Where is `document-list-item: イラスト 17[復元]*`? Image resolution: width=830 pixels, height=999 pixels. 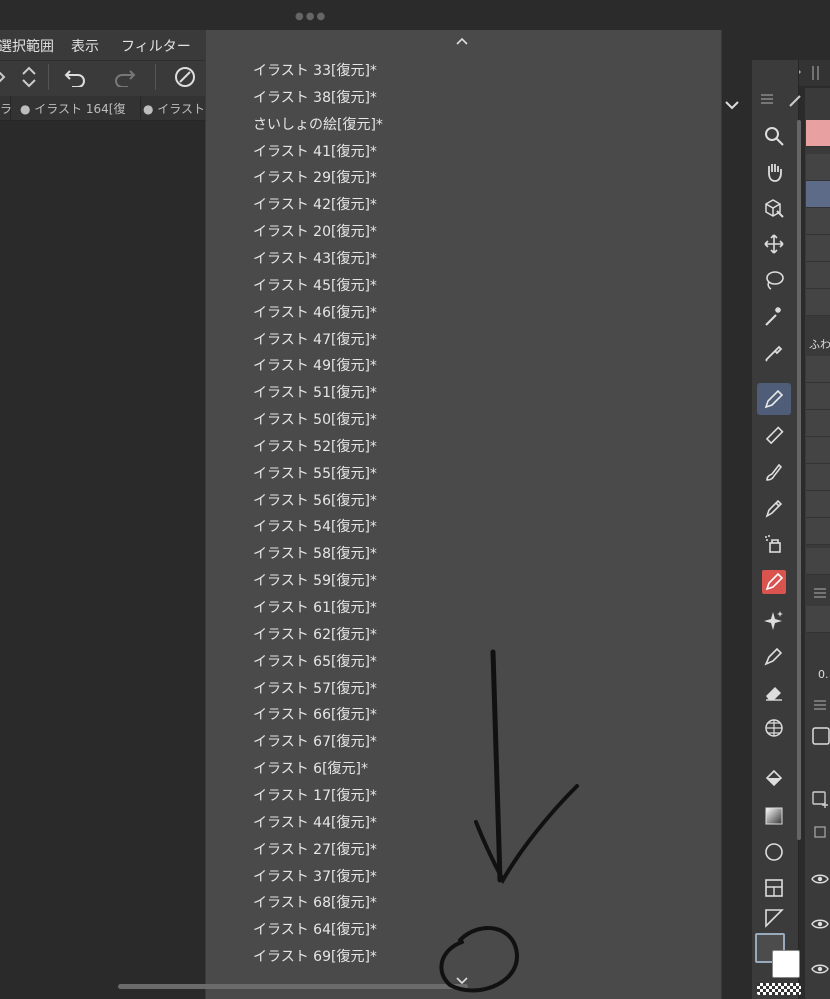
document-list-item: イラスト 17[復元]* is located at coordinates (473, 796).